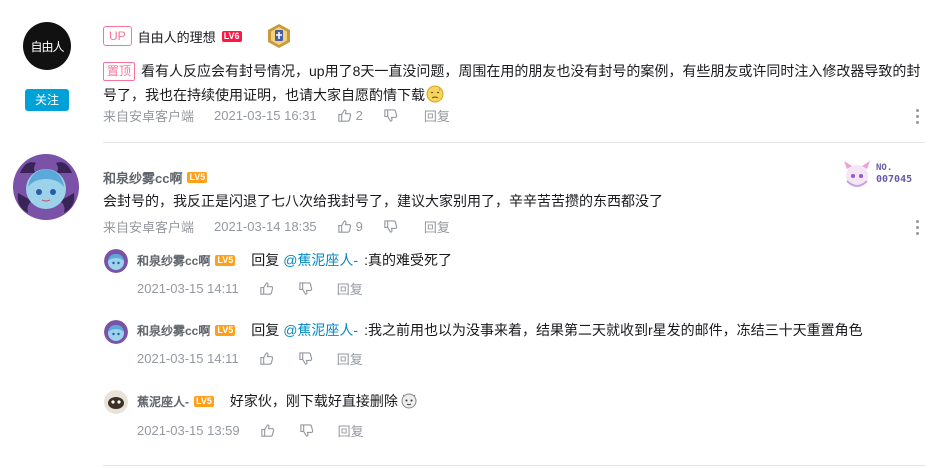 The image size is (939, 468). I want to click on avatar-logo-text: 自由人, so click(47, 46).